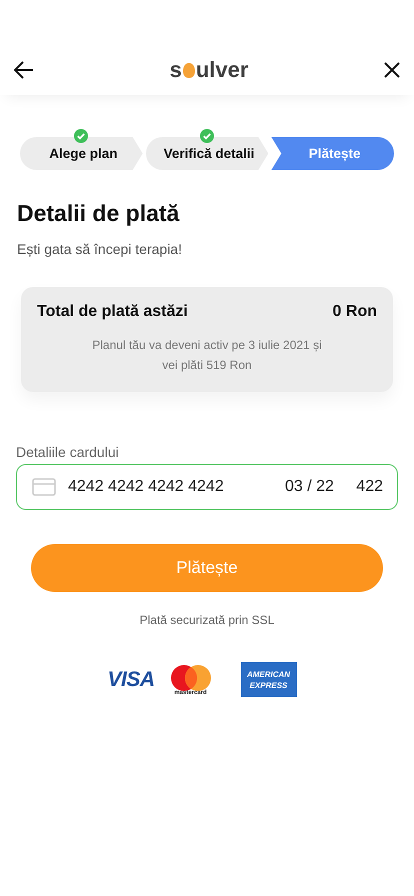  I want to click on secure-note: Plată securizată prin SSL, so click(207, 620).